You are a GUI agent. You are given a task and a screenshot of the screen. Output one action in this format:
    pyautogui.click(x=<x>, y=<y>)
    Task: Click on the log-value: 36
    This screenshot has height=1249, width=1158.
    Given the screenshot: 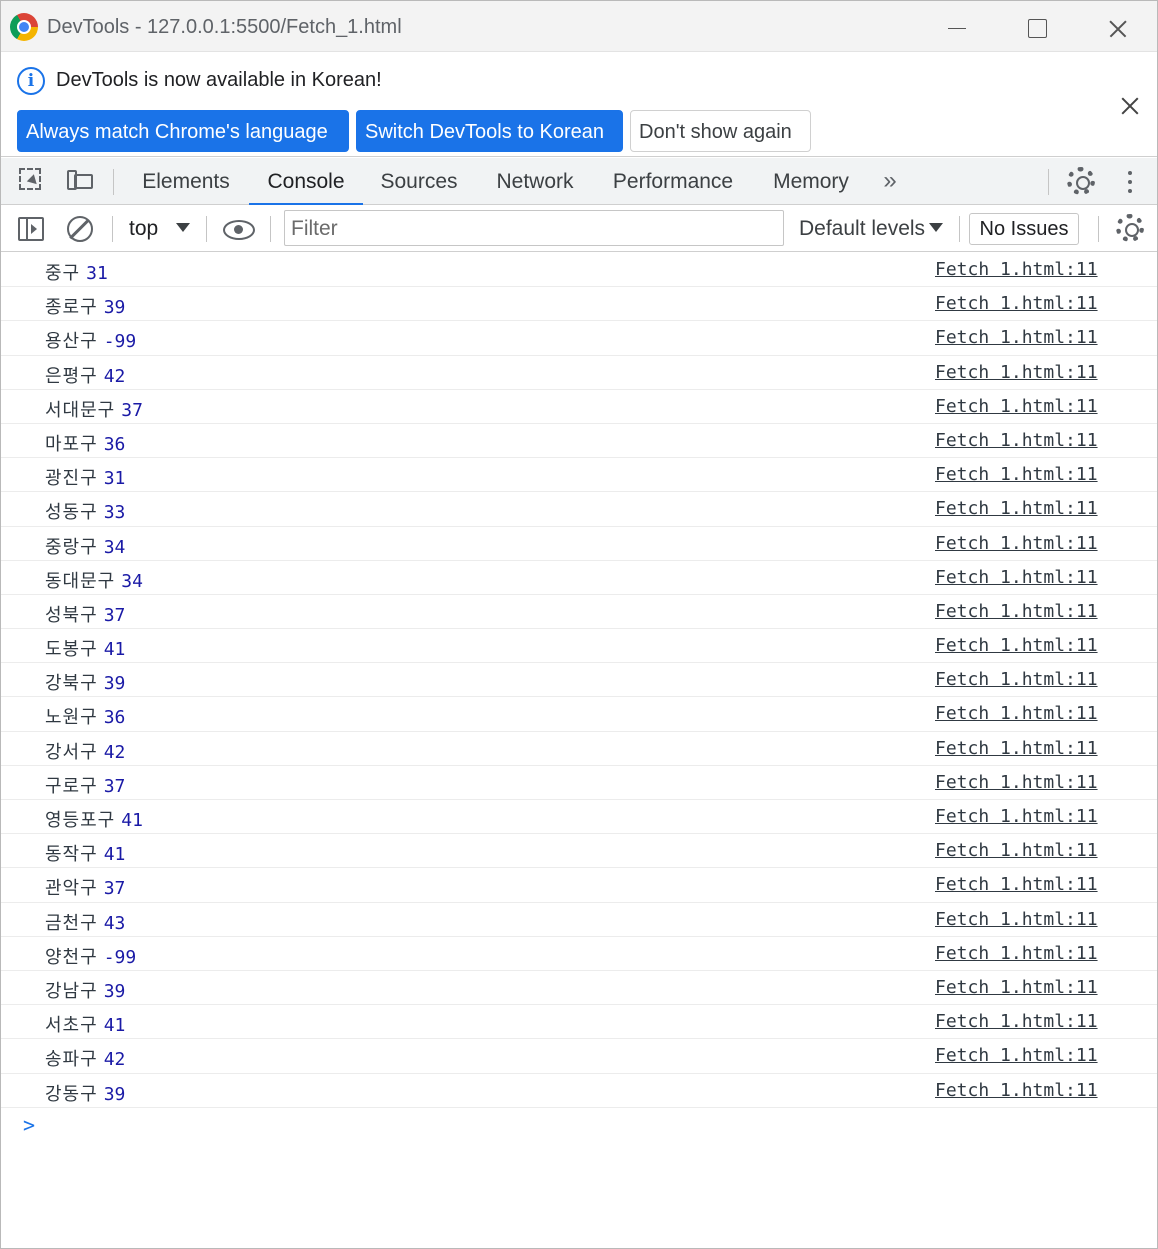 What is the action you would take?
    pyautogui.click(x=114, y=444)
    